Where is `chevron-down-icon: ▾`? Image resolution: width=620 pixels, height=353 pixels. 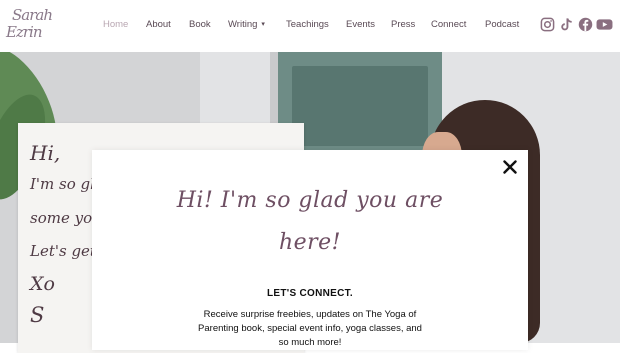 chevron-down-icon: ▾ is located at coordinates (263, 24).